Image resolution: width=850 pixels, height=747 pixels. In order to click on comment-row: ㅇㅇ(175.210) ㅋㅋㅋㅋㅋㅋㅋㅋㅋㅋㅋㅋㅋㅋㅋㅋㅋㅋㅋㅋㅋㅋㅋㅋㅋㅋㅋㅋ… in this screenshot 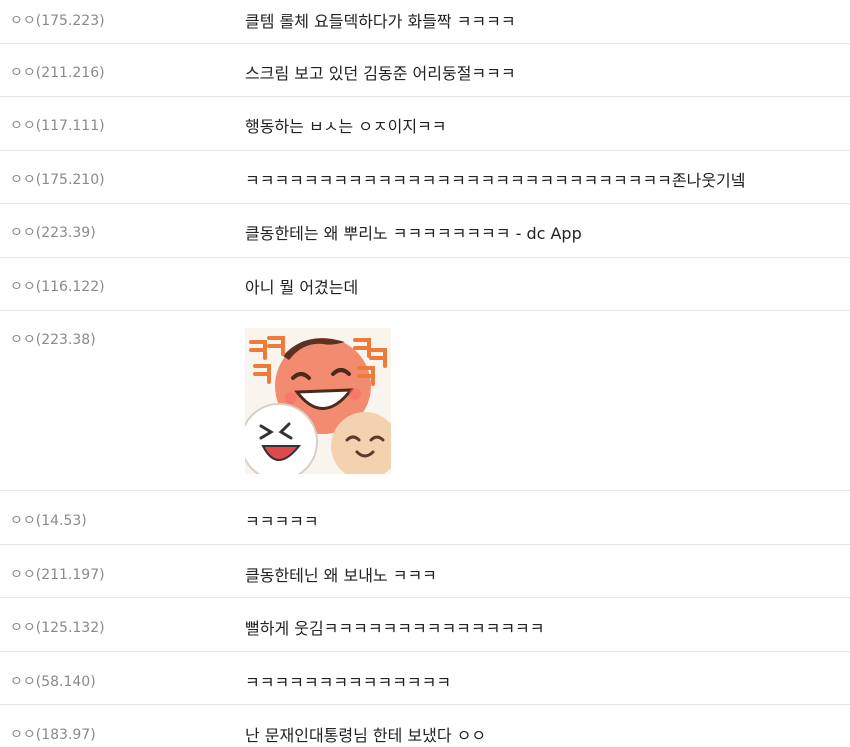, I will do `click(425, 177)`.